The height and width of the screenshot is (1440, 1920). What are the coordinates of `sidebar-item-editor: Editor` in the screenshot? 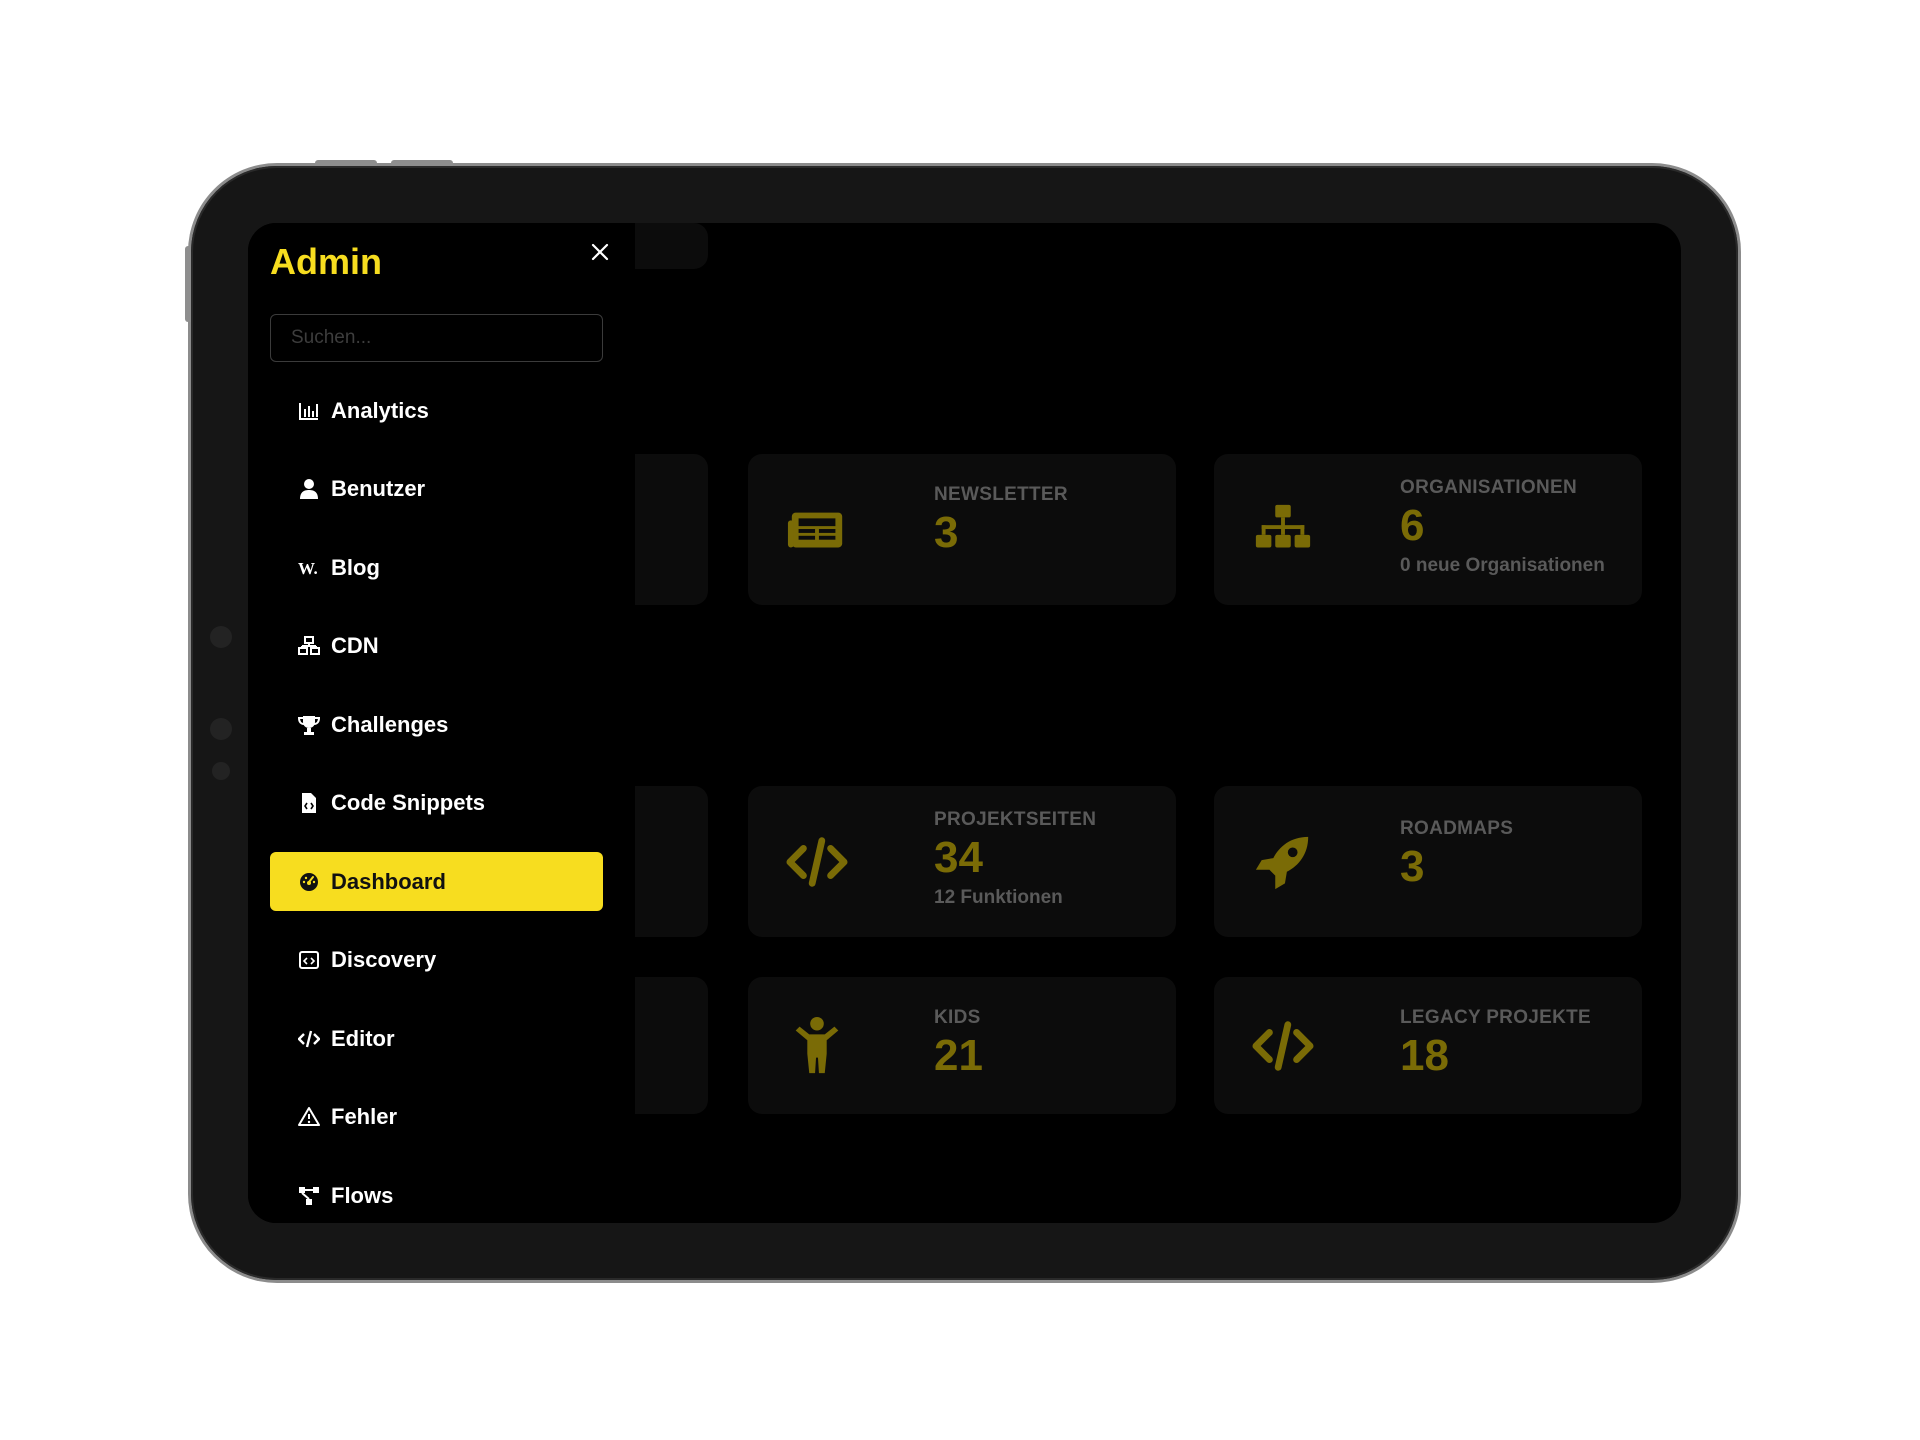 It's located at (436, 1038).